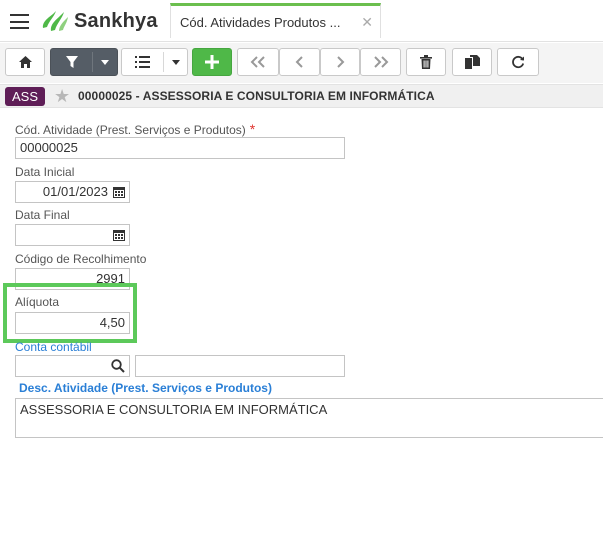  I want to click on top-bar: Sankhya Cód. Atividades Produtos ... ✕, so click(301, 21).